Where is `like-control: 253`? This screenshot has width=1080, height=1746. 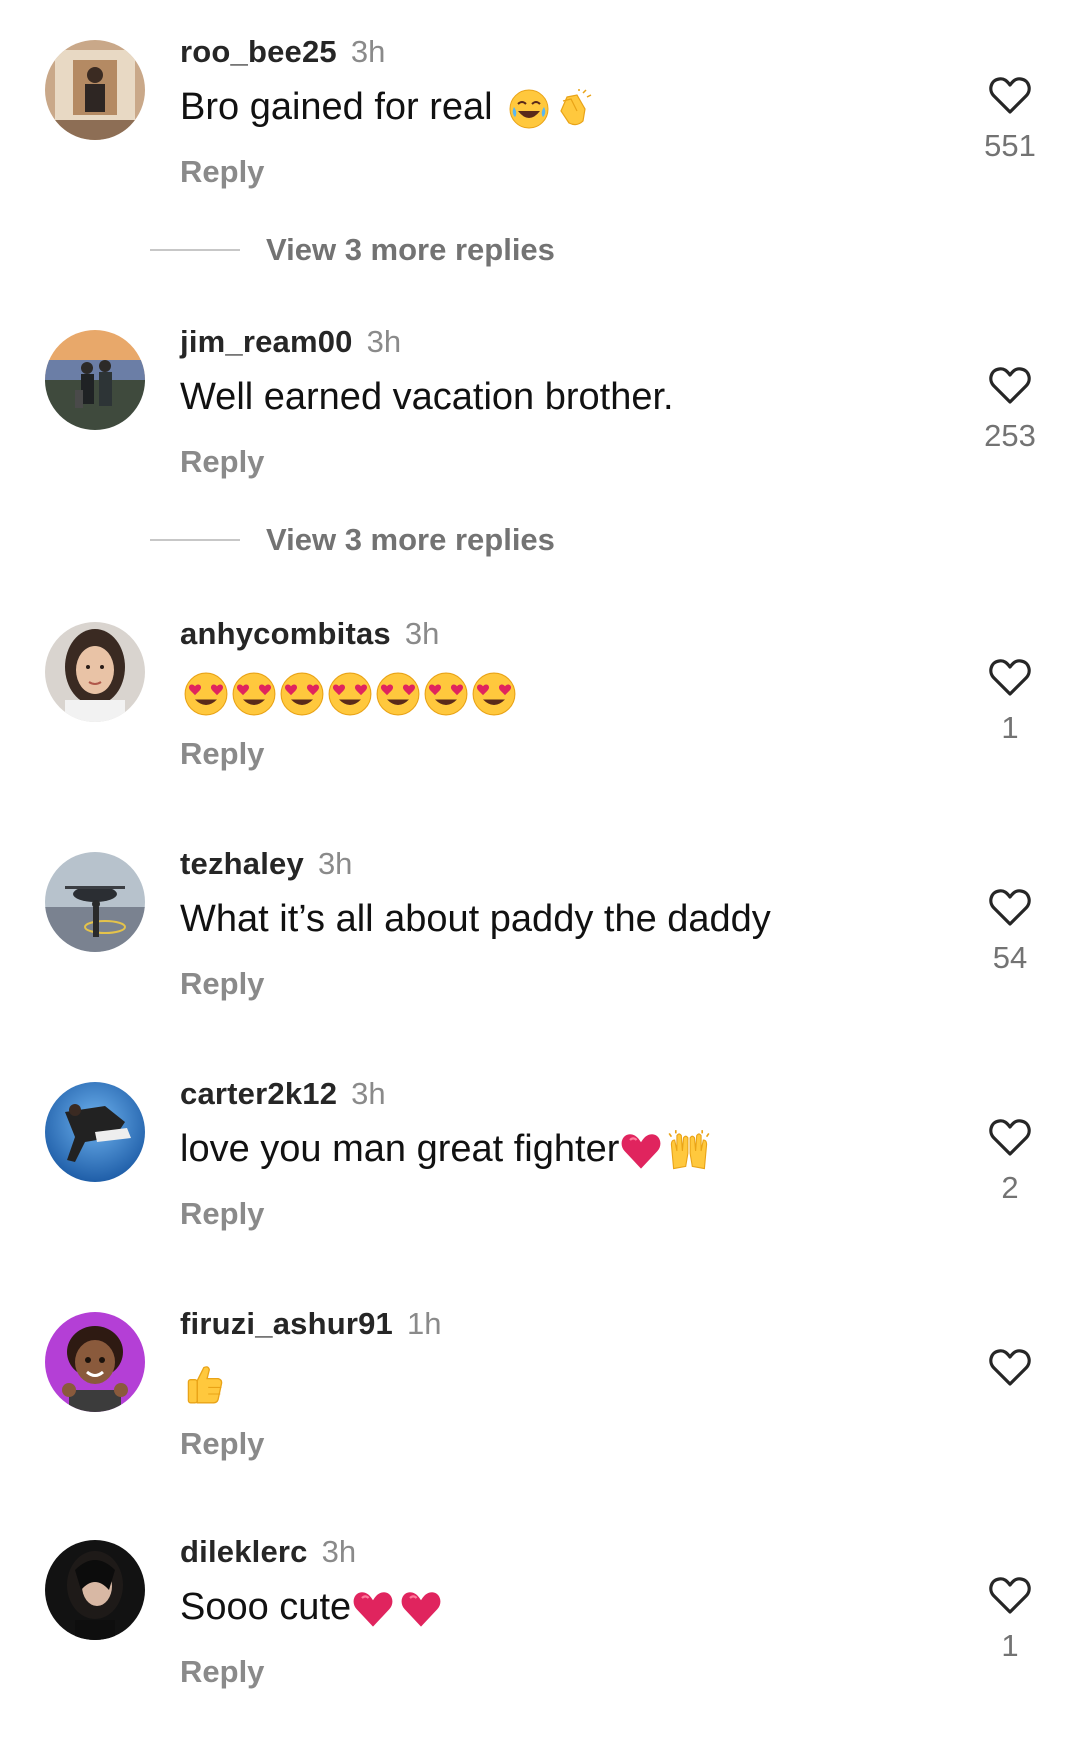
like-control: 253 is located at coordinates (1010, 410).